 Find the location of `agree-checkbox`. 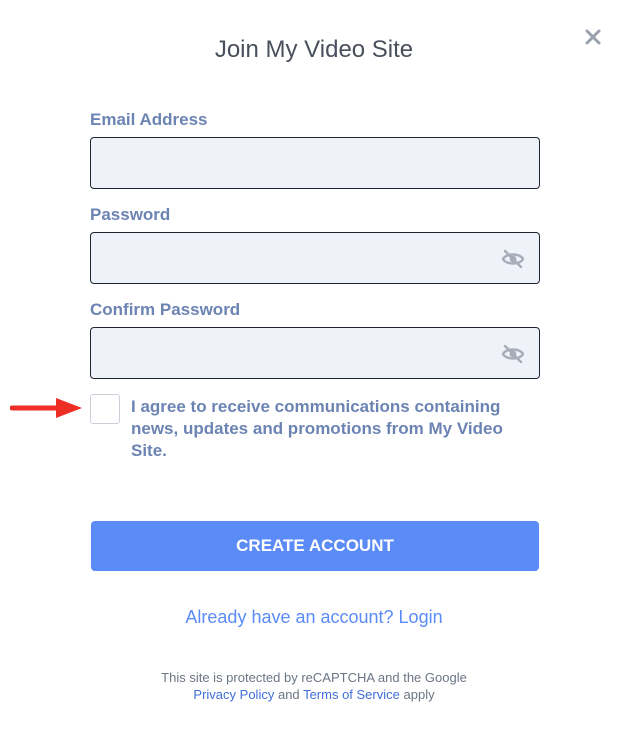

agree-checkbox is located at coordinates (105, 409).